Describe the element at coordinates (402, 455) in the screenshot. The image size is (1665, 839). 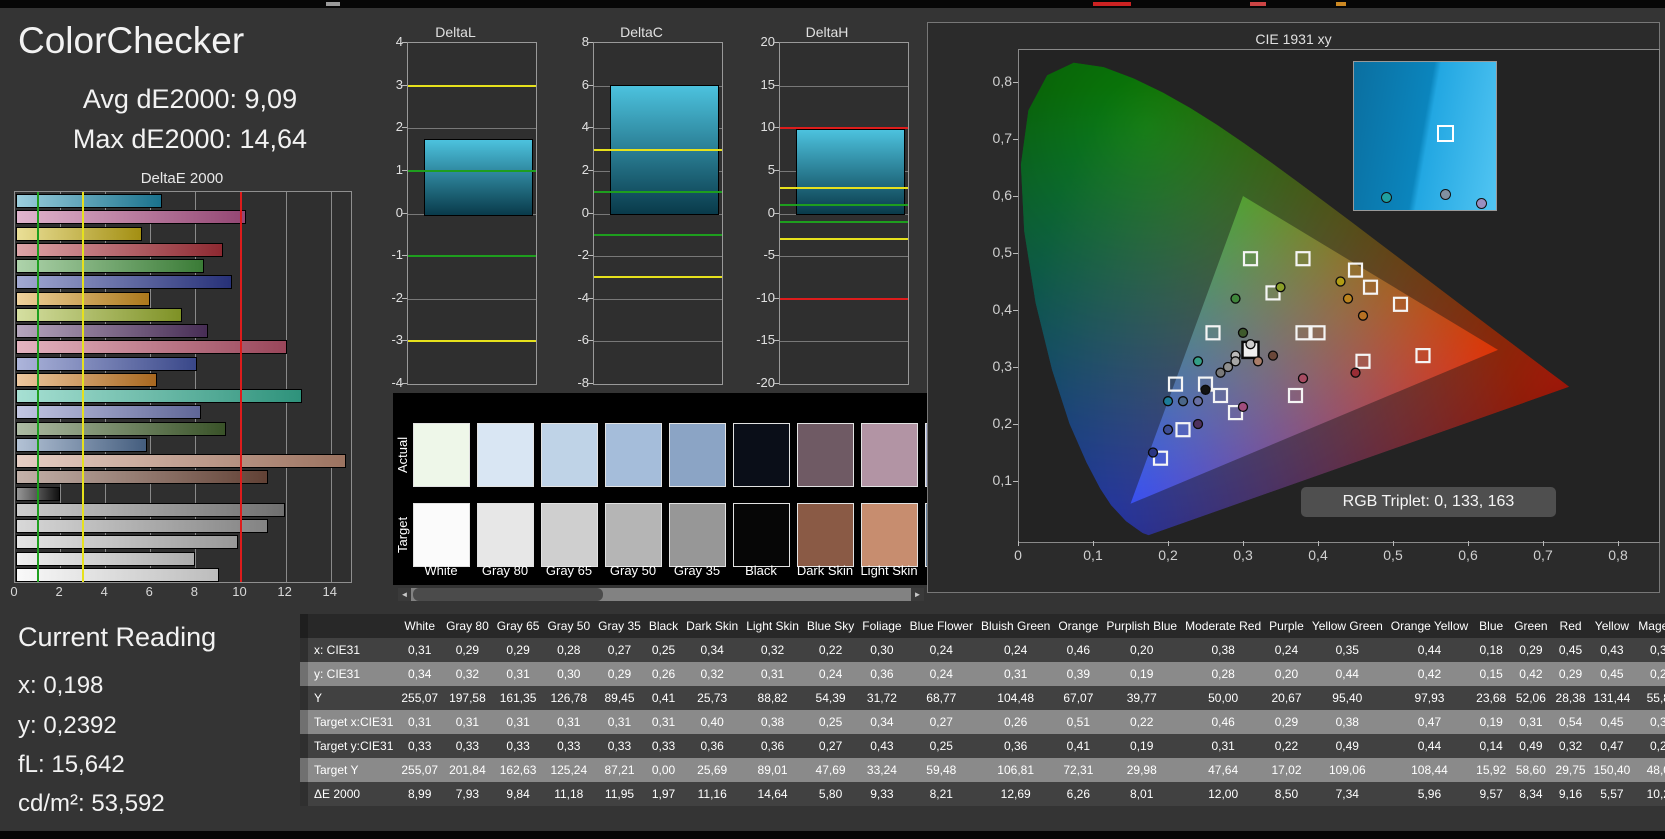
I see `actual-row-label: Actual` at that location.